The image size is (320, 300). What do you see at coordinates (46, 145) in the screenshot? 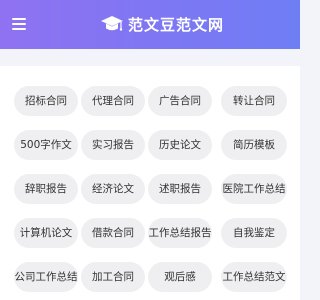
I see `category-link: 500字作文` at bounding box center [46, 145].